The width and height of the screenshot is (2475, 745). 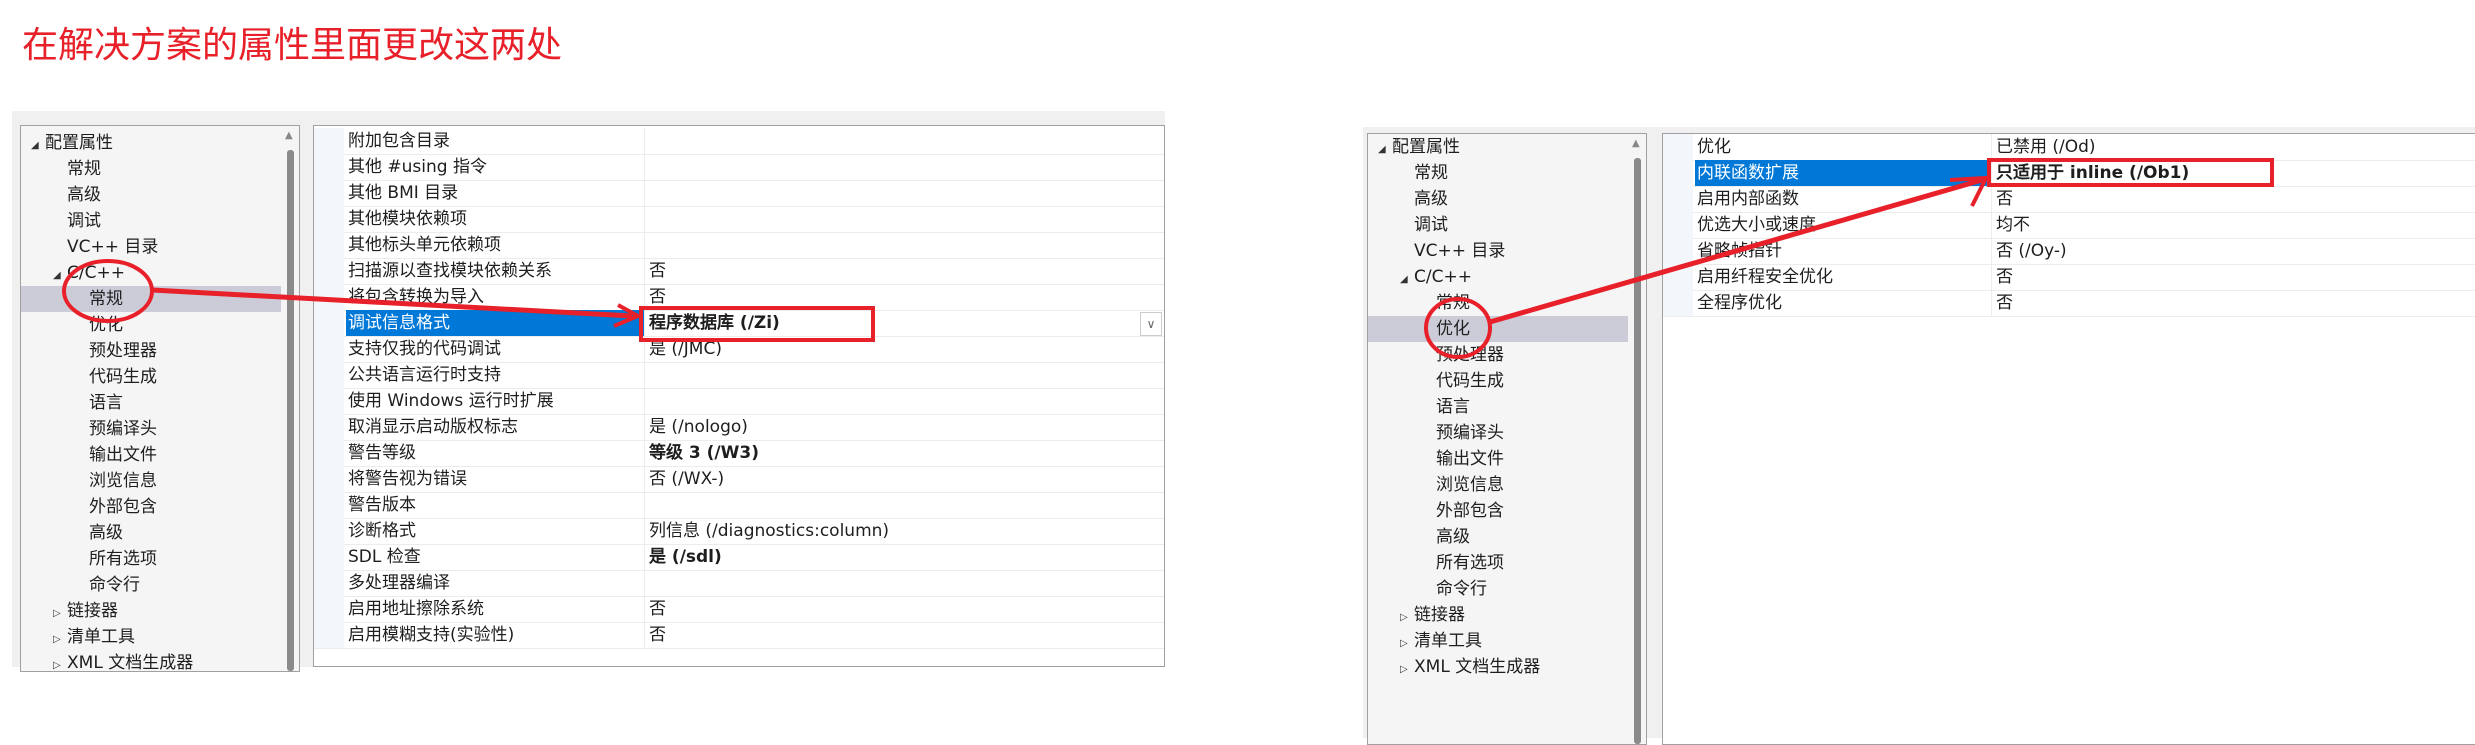 What do you see at coordinates (1498, 147) in the screenshot?
I see `tree-item: ◢ 配置属性` at bounding box center [1498, 147].